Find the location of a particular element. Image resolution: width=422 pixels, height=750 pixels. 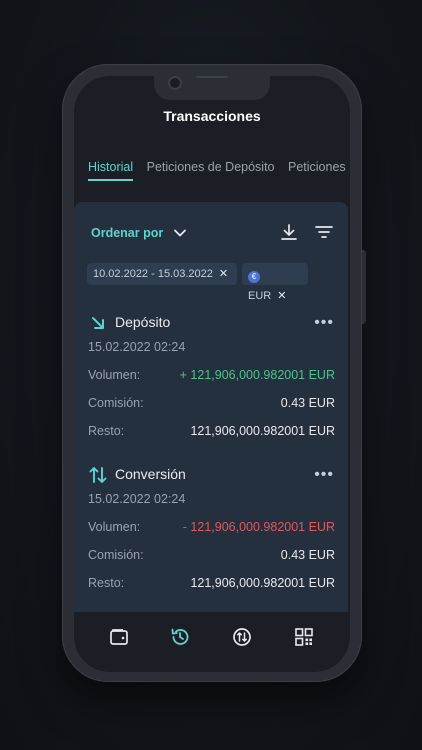

tab-historial: Historial is located at coordinates (111, 170).